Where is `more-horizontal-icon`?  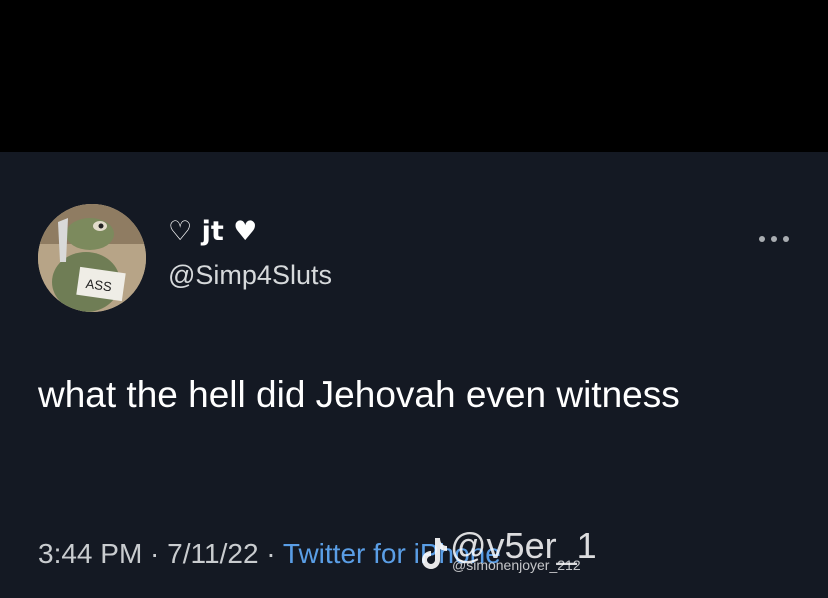 more-horizontal-icon is located at coordinates (774, 238).